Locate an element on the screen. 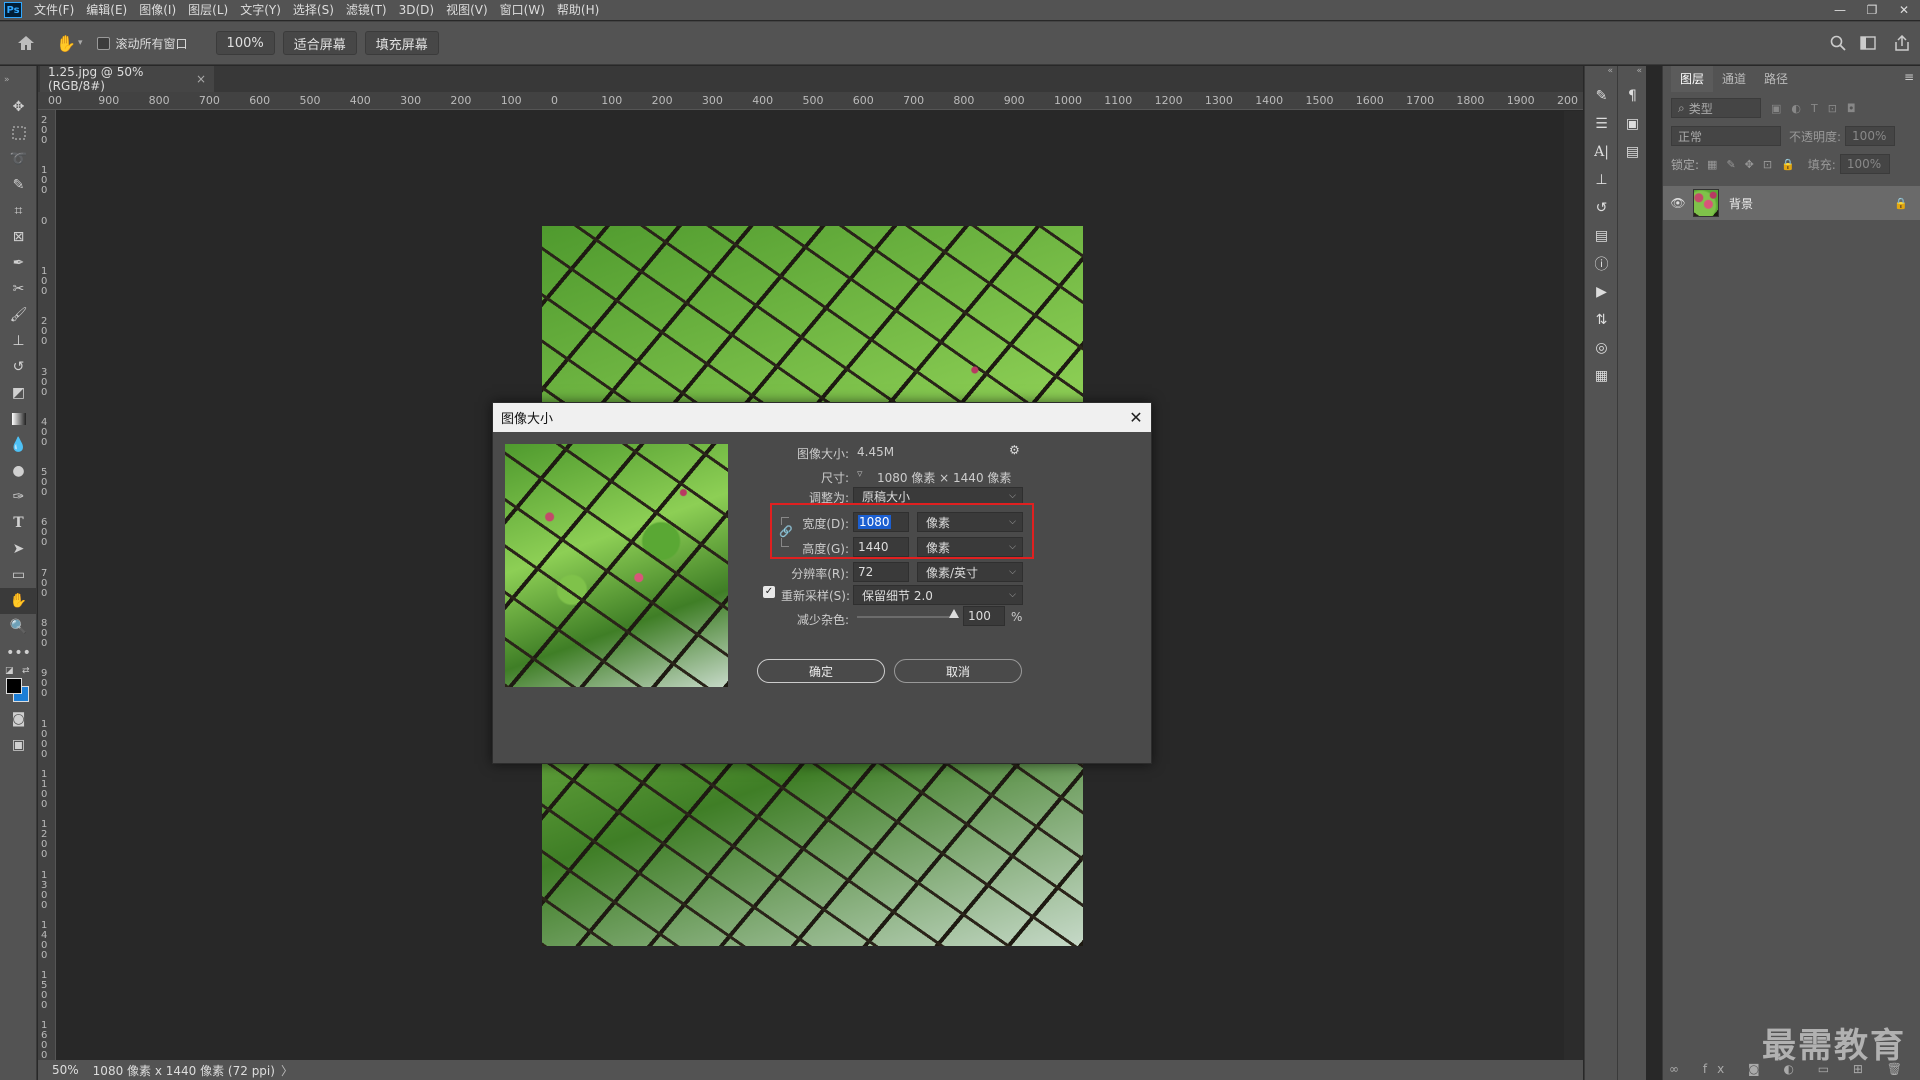 The height and width of the screenshot is (1080, 1920). noise-slider-track is located at coordinates (907, 617).